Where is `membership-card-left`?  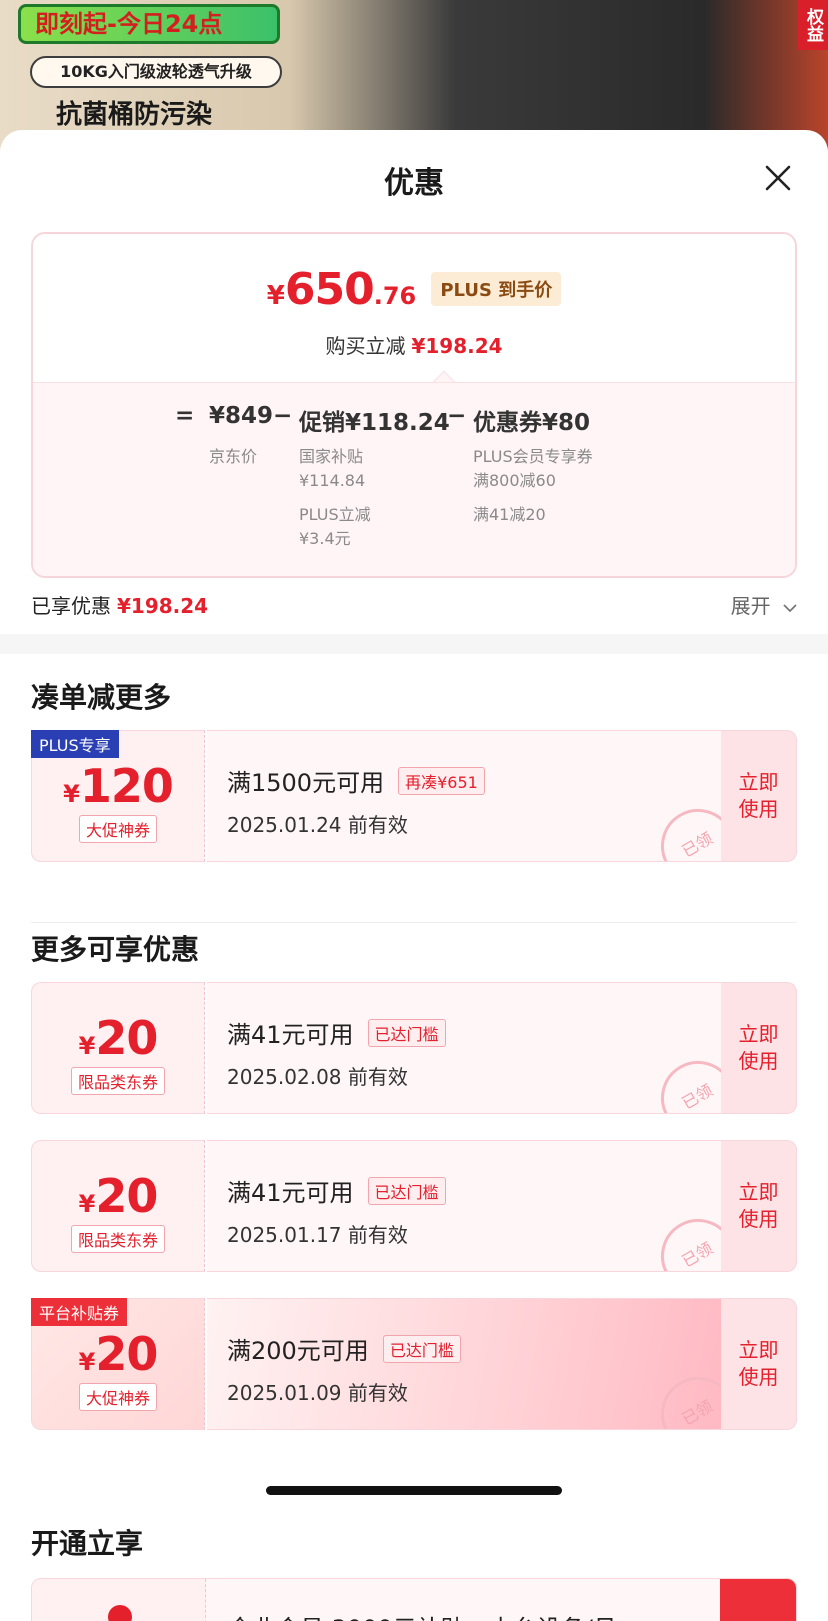
membership-card-left is located at coordinates (119, 1600).